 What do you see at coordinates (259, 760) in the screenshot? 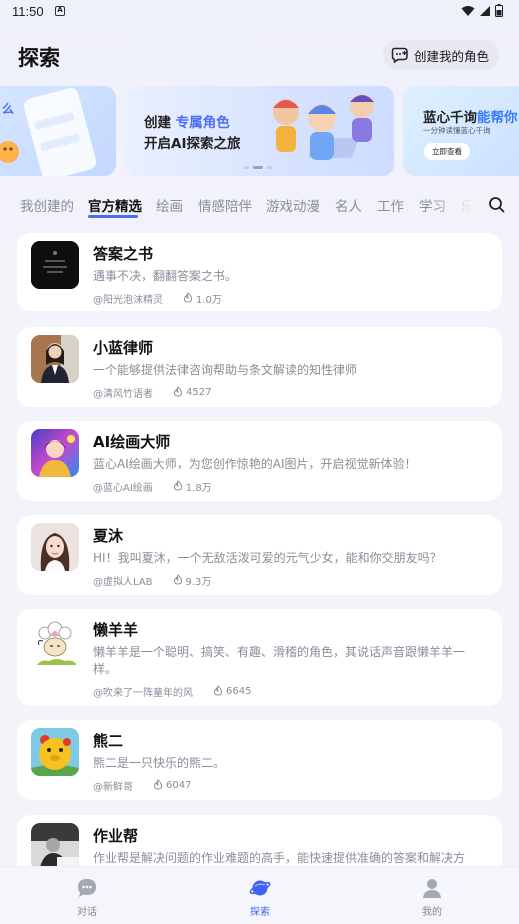
I see `character-card: 熊二 熊二是一只快乐的熊二。 @新鲜哥 6047` at bounding box center [259, 760].